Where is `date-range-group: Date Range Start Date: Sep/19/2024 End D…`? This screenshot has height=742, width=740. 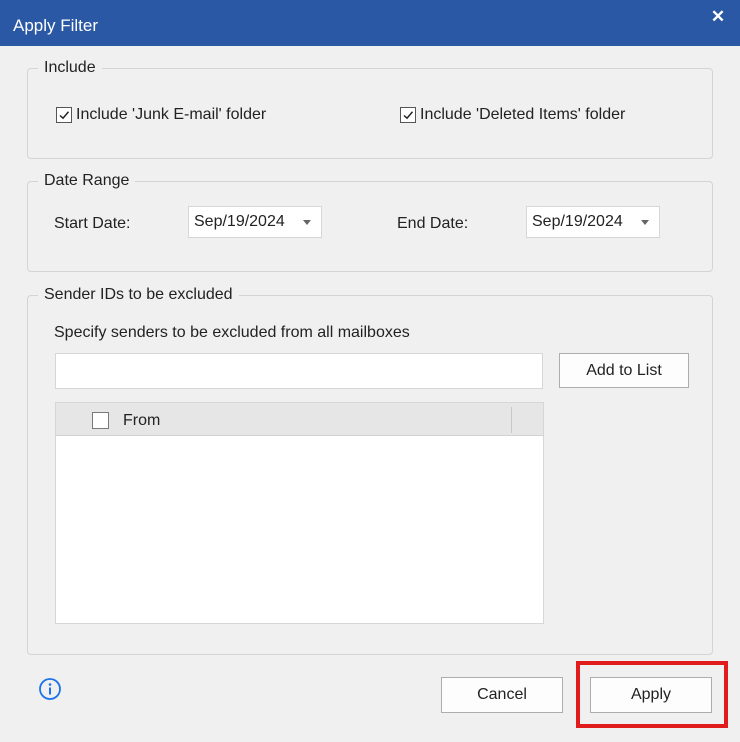 date-range-group: Date Range Start Date: Sep/19/2024 End D… is located at coordinates (370, 222).